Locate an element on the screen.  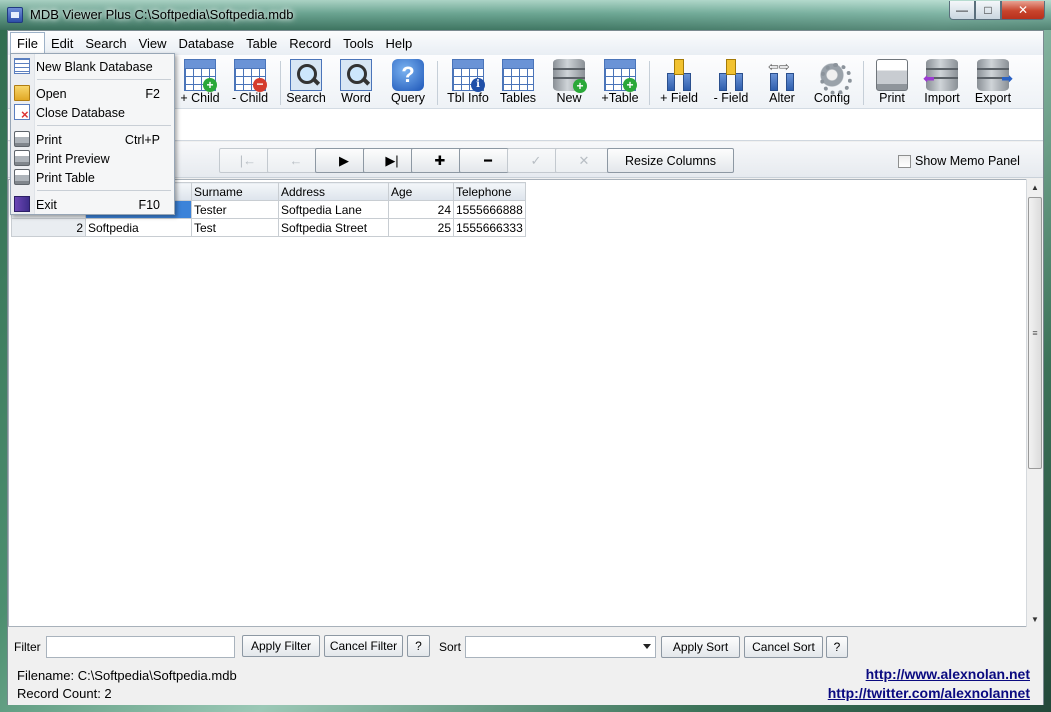
column-header-address: Address is located at coordinates (333, 191).